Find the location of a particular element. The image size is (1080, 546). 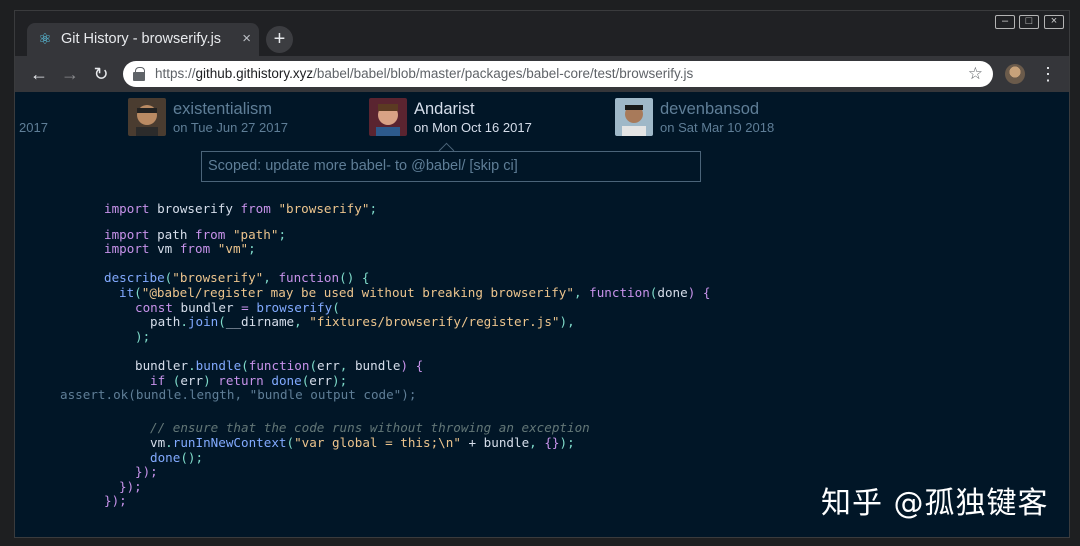

close-tab-icon: × is located at coordinates (246, 38).